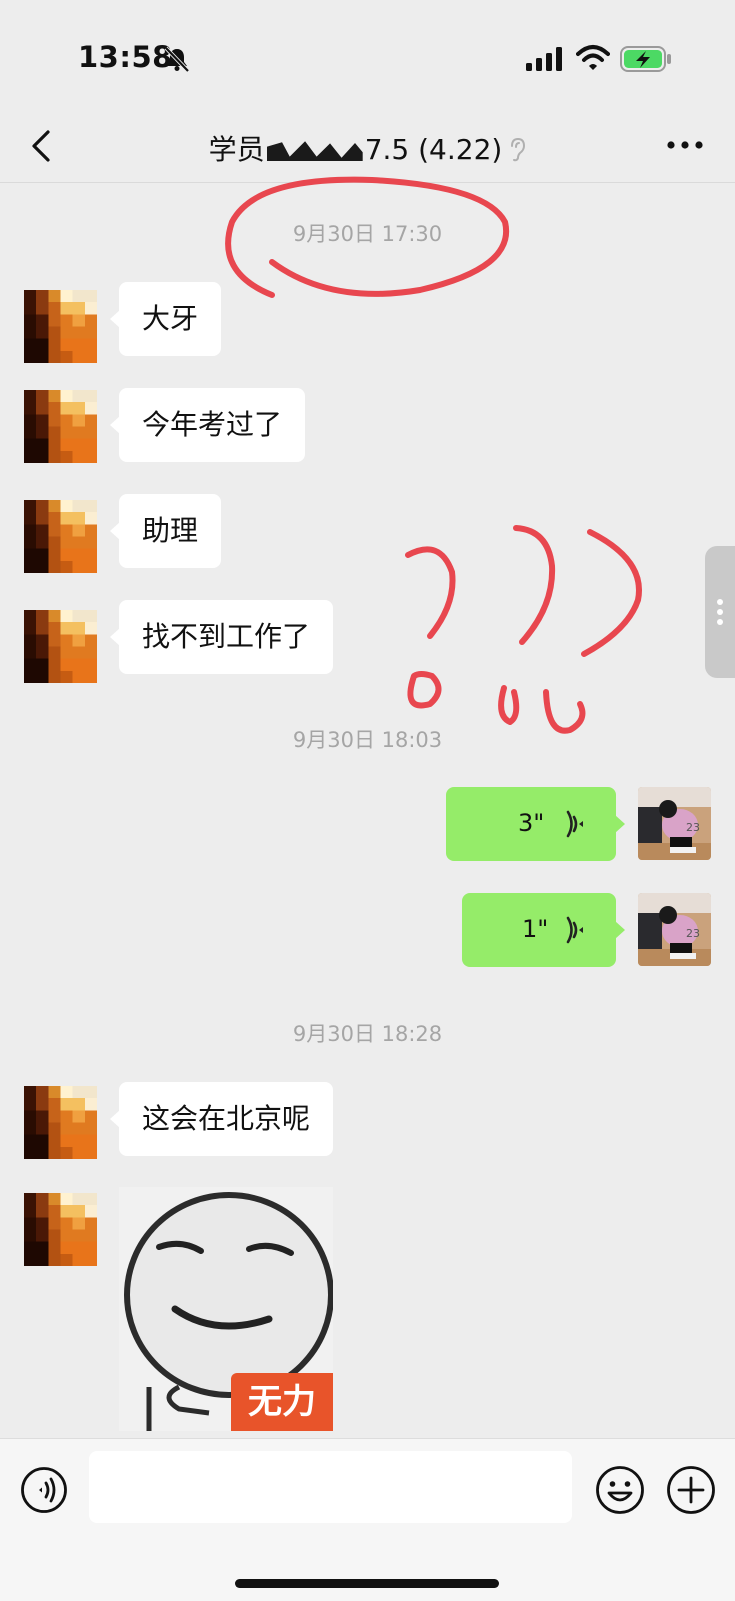 Image resolution: width=735 pixels, height=1601 pixels. I want to click on chat-header: 学员 7.5 (4.22), so click(367, 146).